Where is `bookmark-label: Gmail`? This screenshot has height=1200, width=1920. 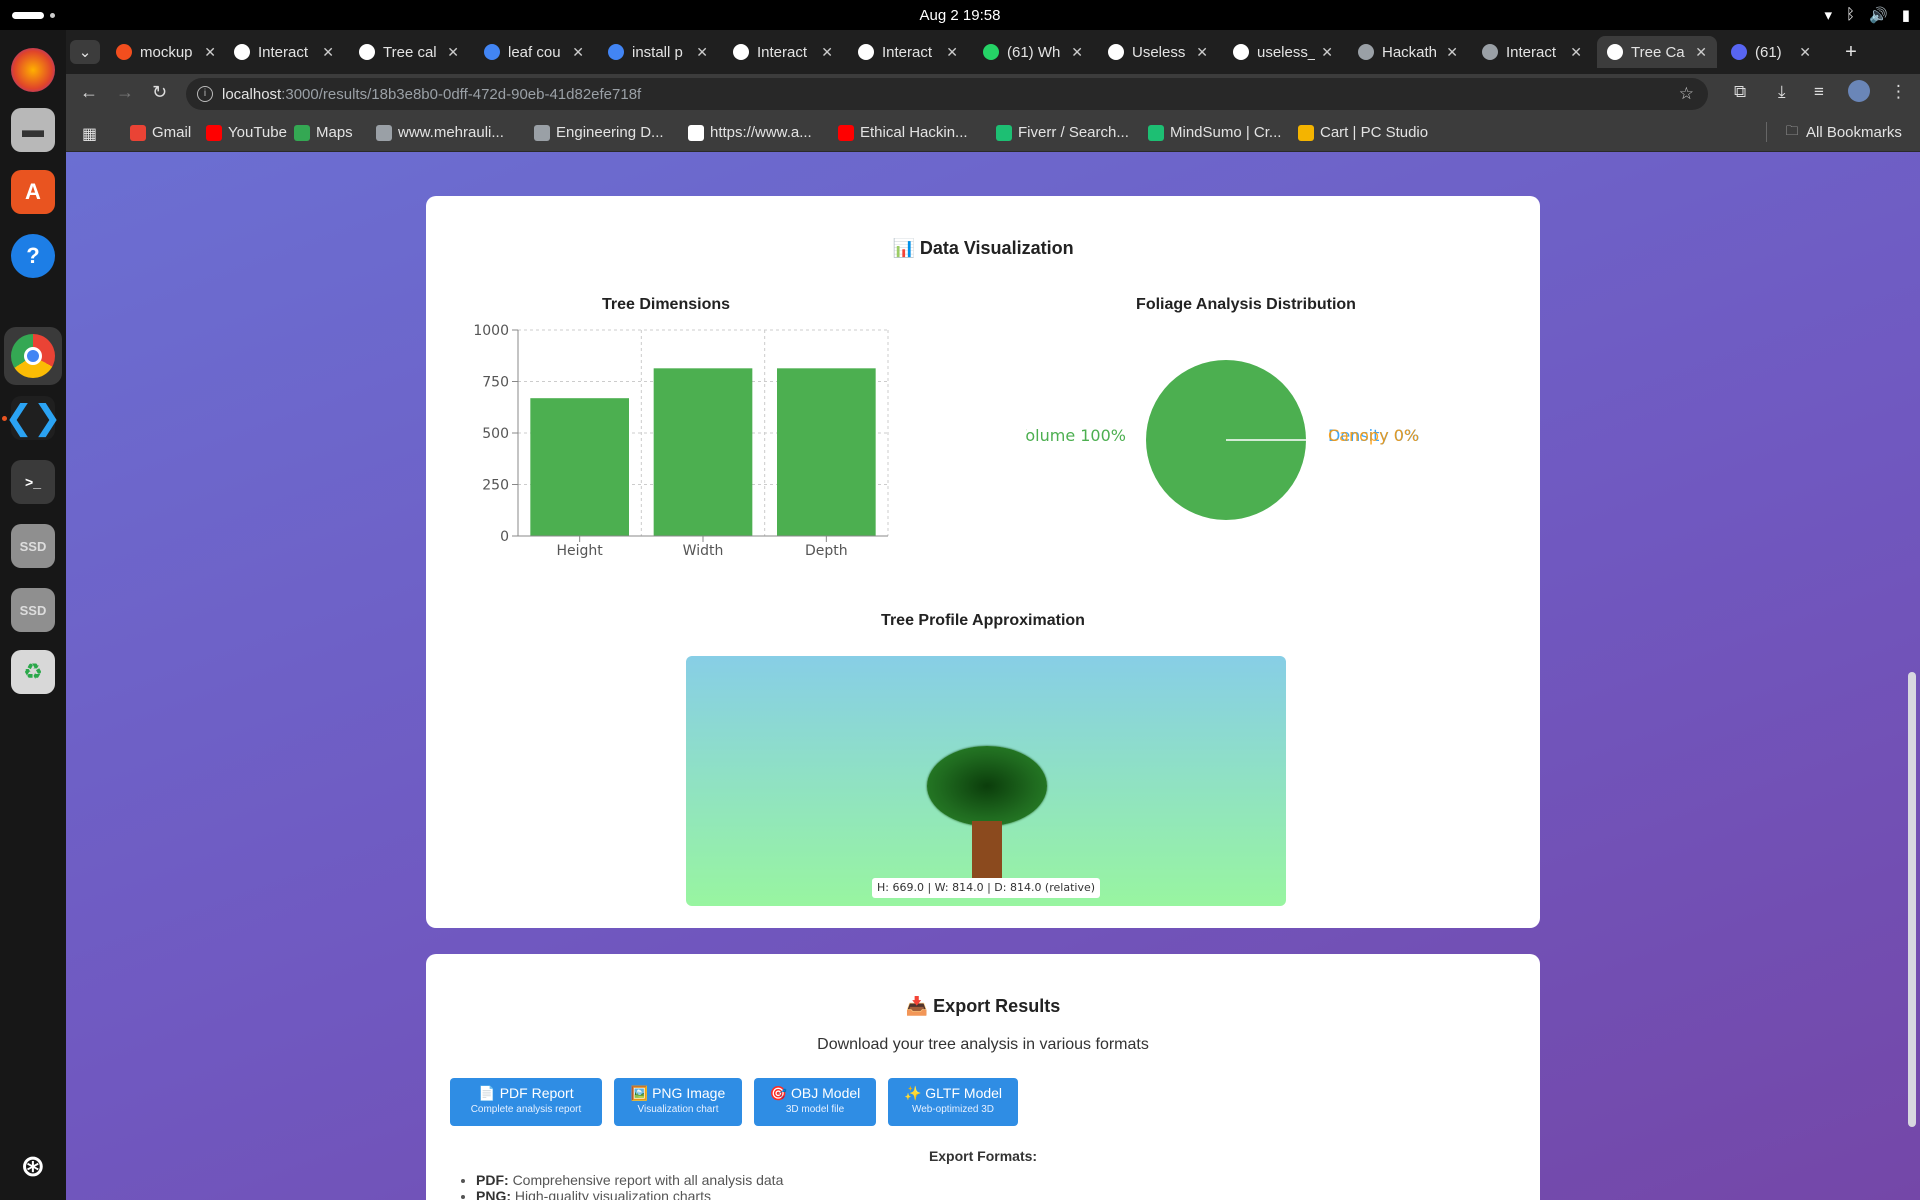 bookmark-label: Gmail is located at coordinates (172, 132).